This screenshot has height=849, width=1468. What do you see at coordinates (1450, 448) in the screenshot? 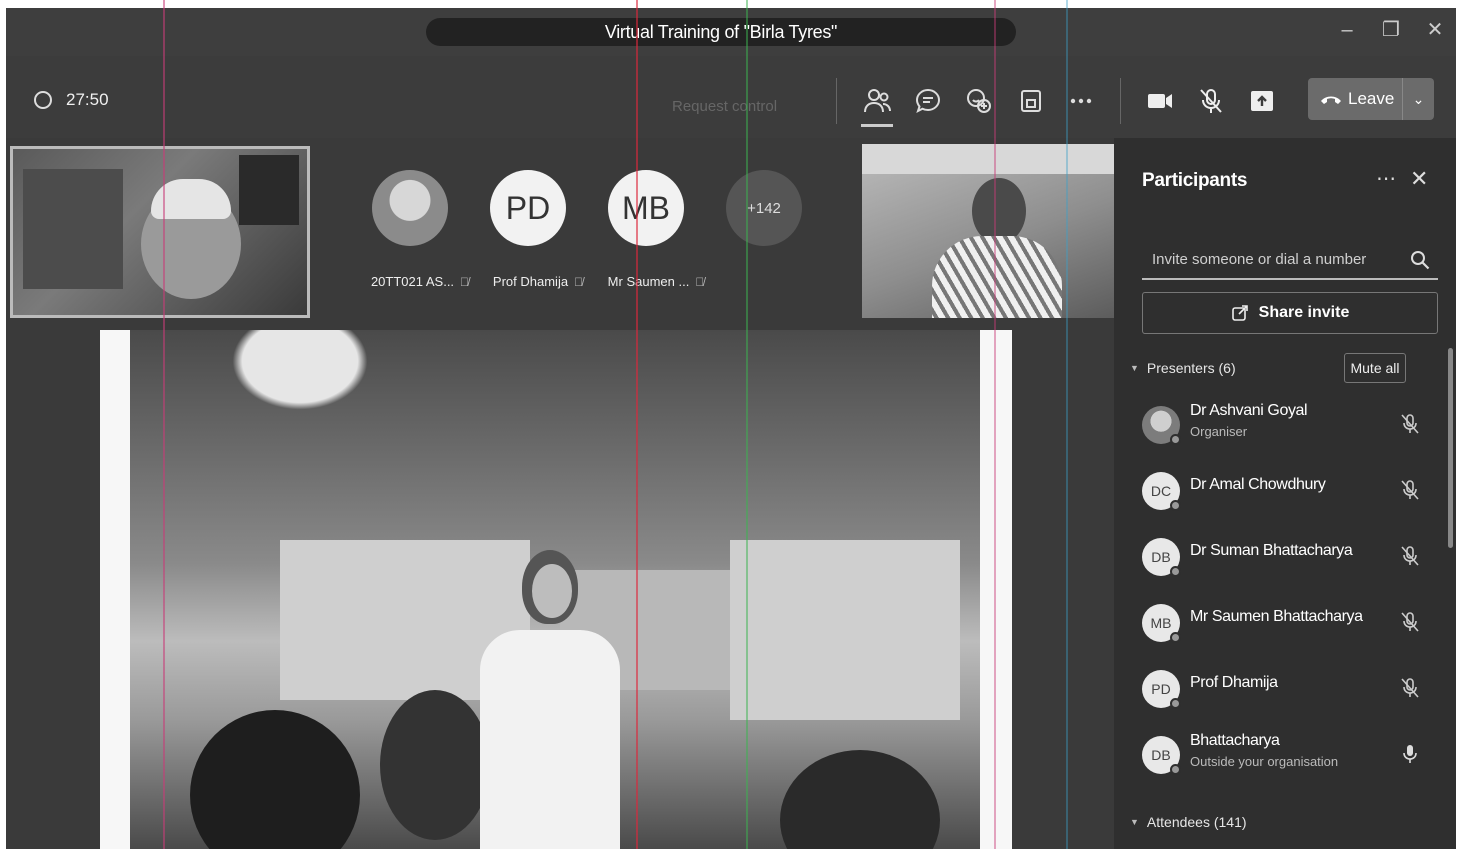
I see `panel-scrollbar` at bounding box center [1450, 448].